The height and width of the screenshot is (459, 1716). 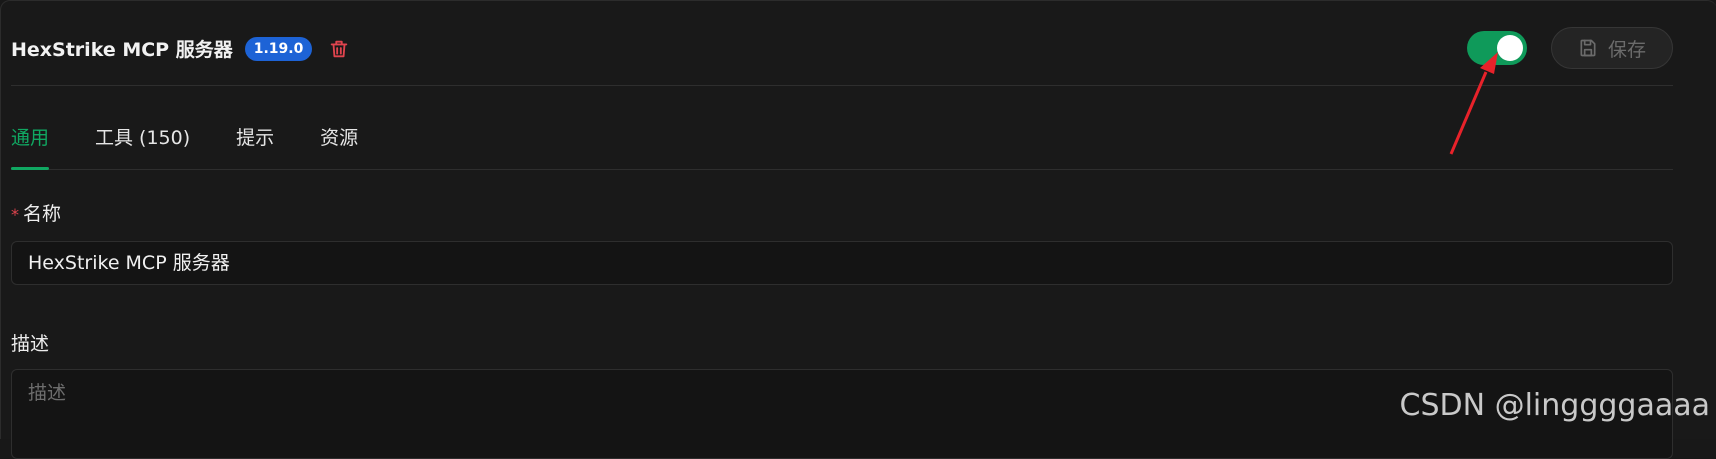 I want to click on enable-toggle, so click(x=1497, y=48).